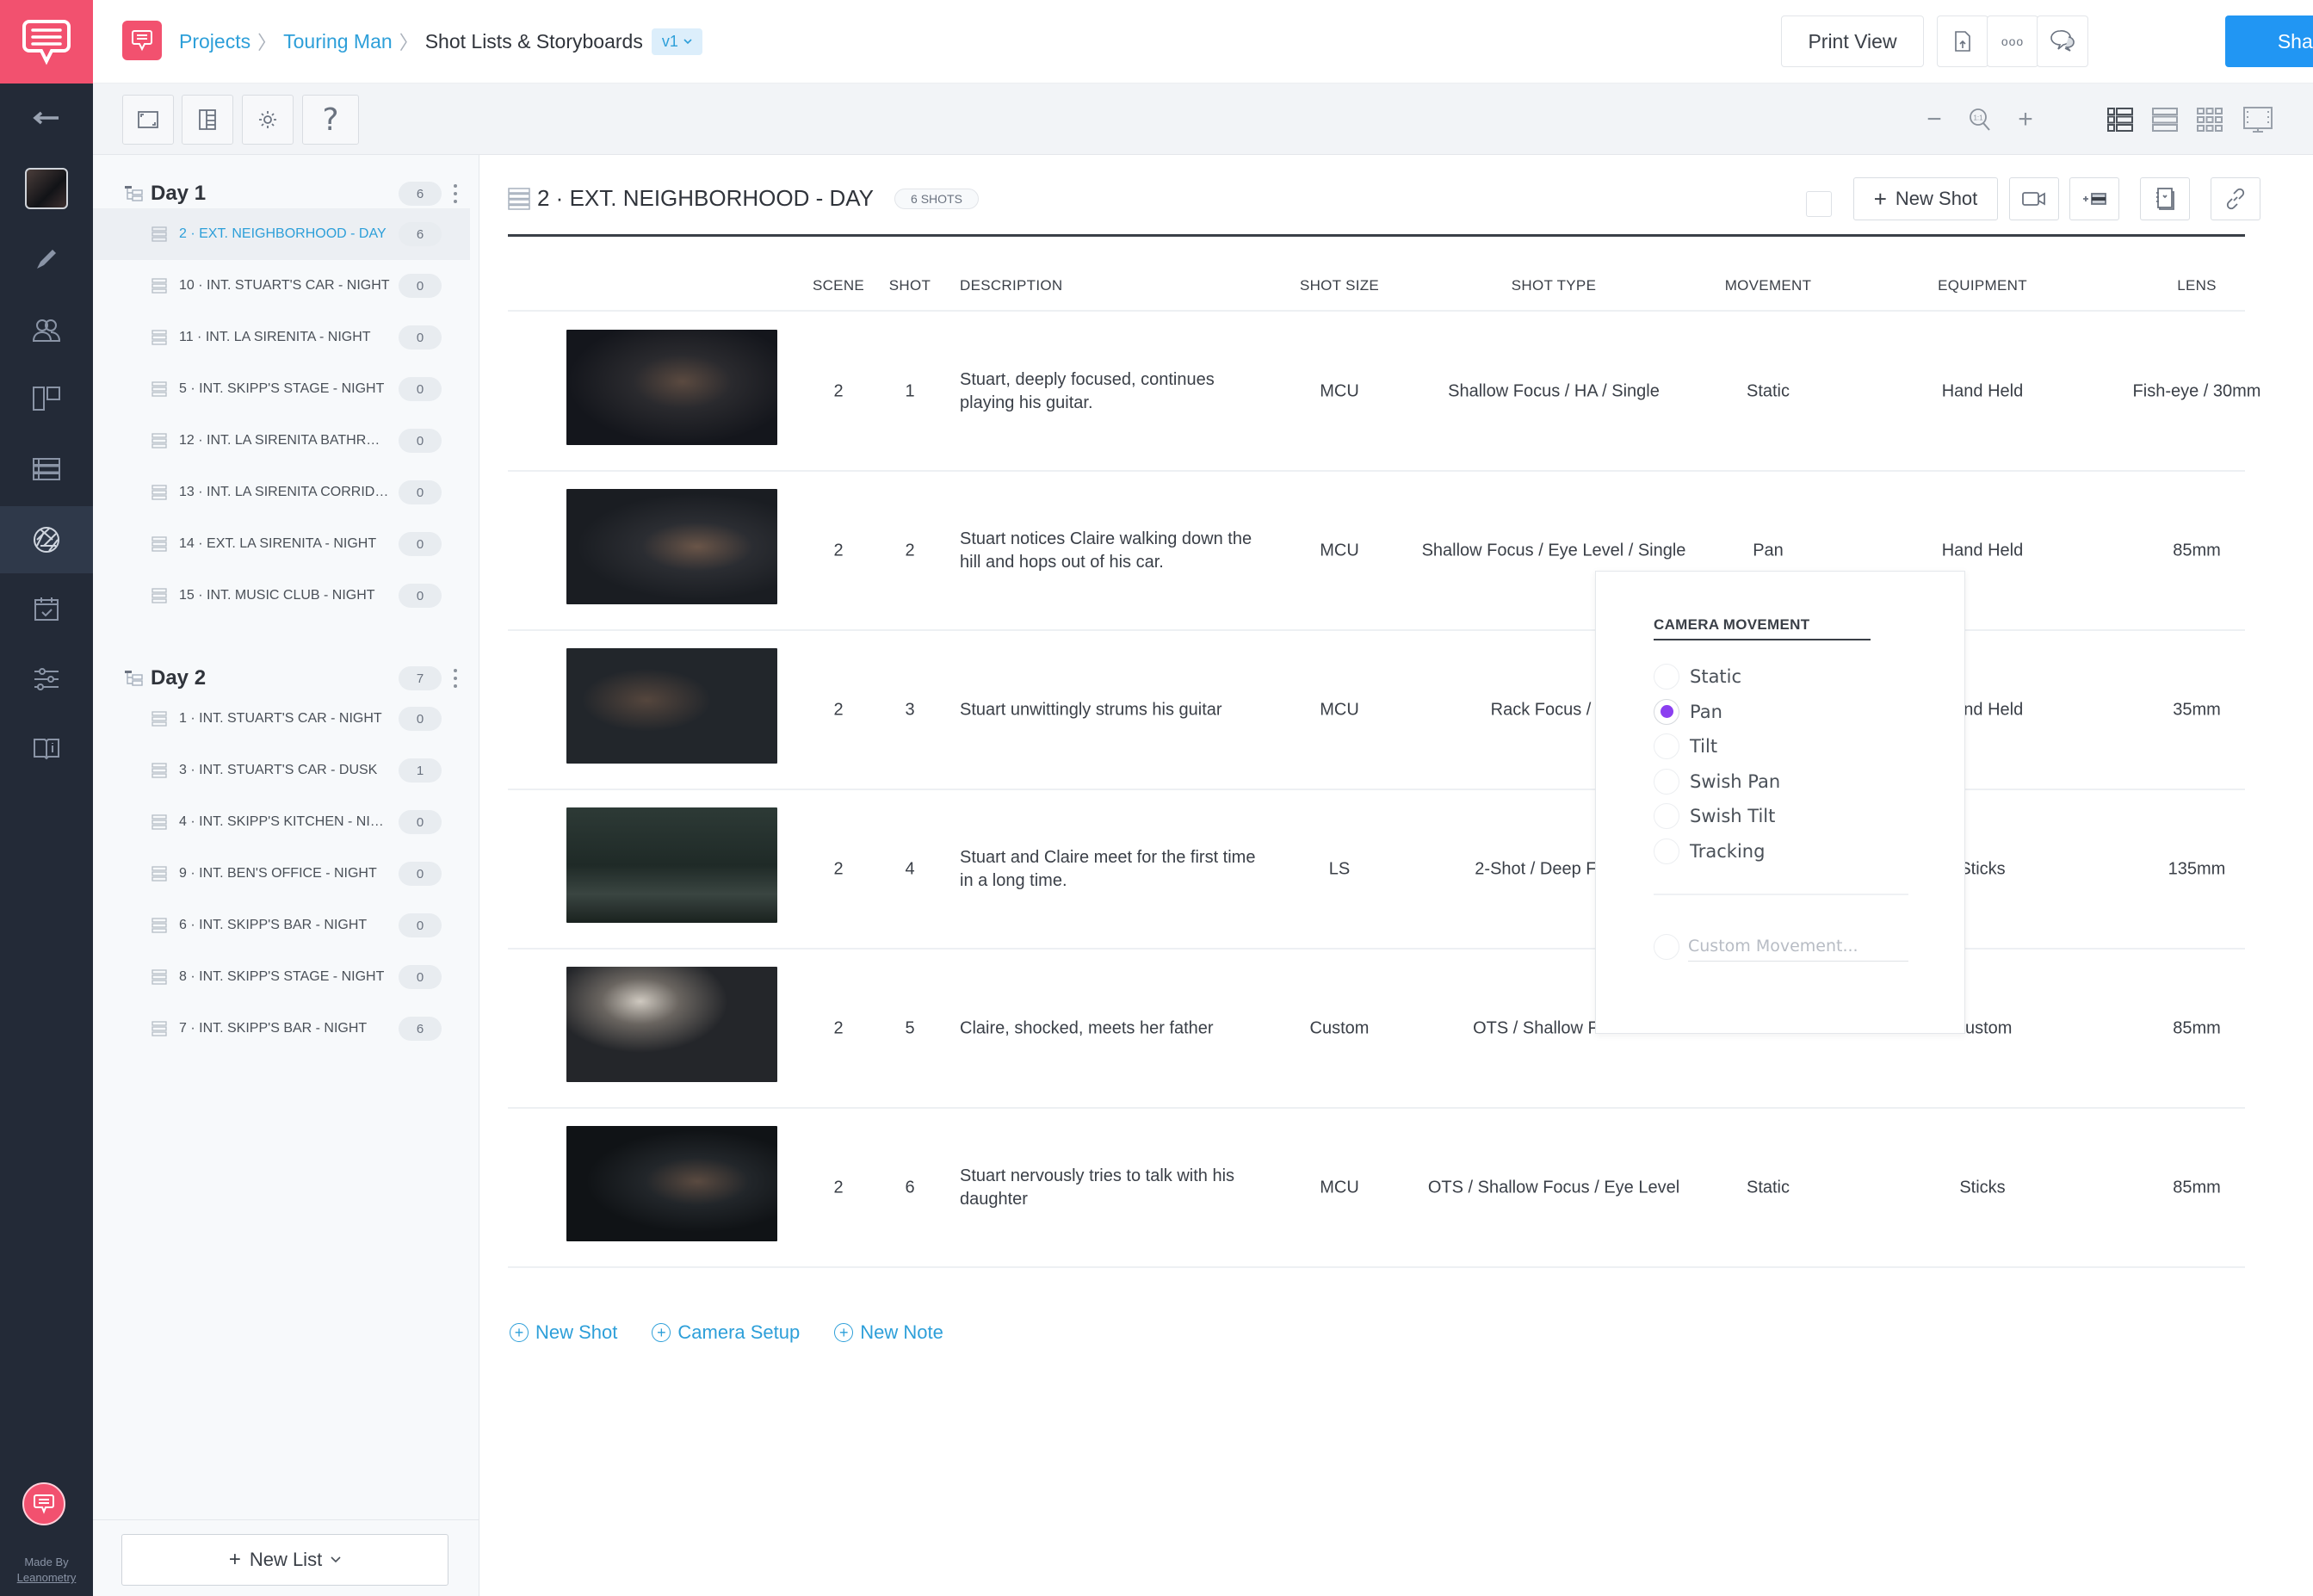 The height and width of the screenshot is (1596, 2313). I want to click on custom-movement-radio, so click(1667, 946).